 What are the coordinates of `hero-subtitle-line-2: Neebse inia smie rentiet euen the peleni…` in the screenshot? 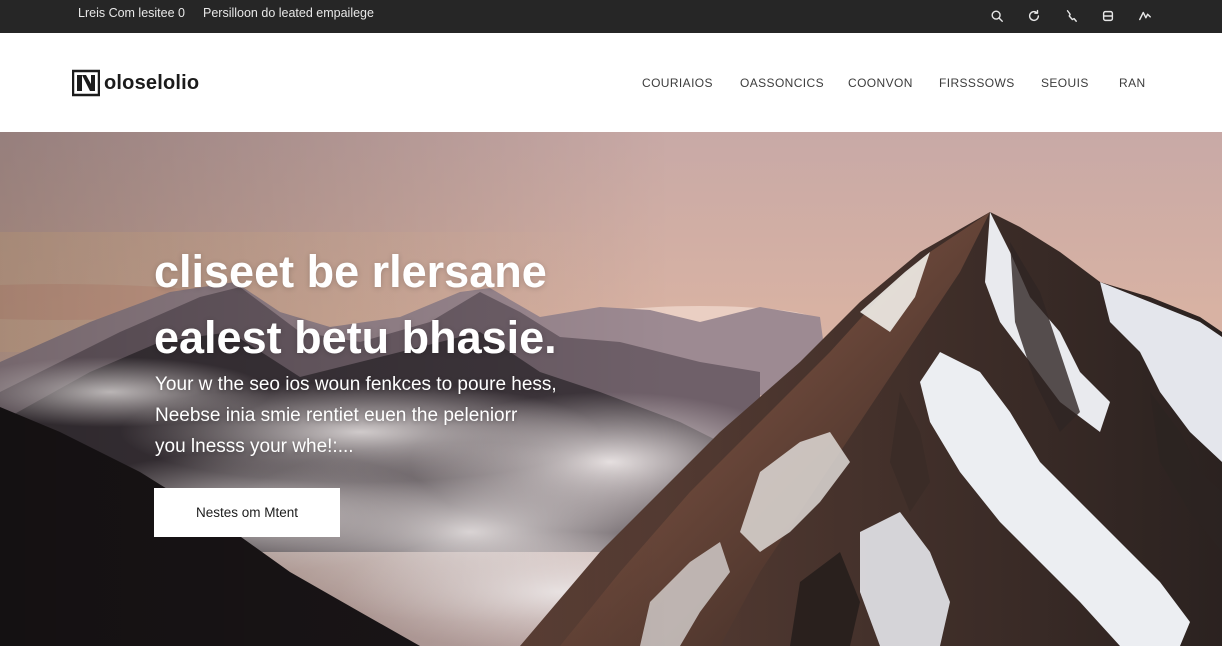 It's located at (336, 415).